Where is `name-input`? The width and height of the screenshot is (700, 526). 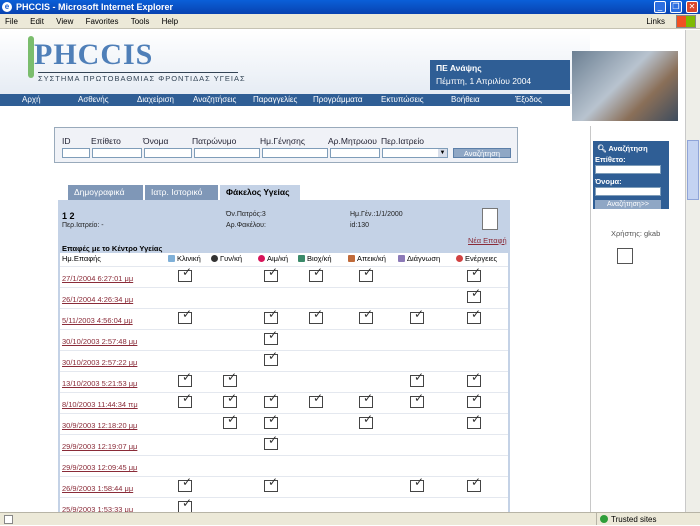
name-input is located at coordinates (168, 153).